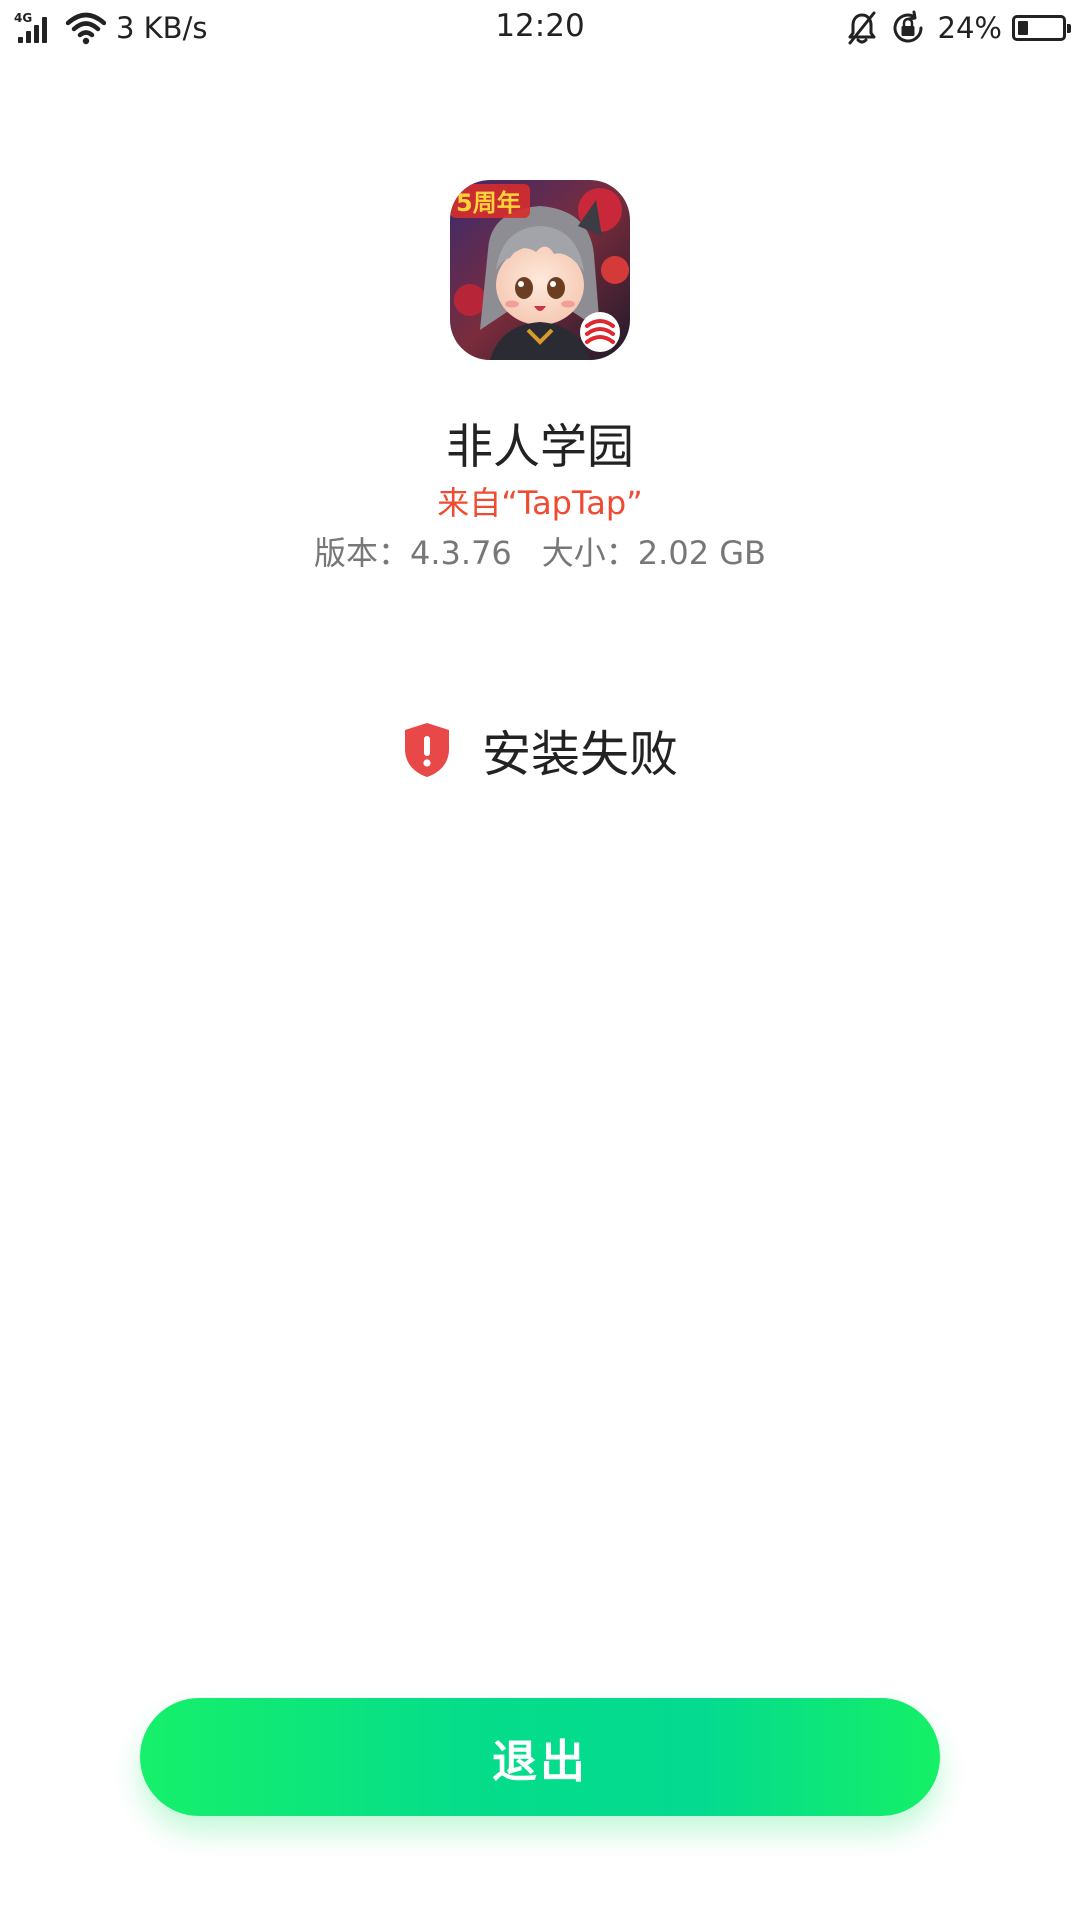  I want to click on app-icon: 5周年, so click(540, 270).